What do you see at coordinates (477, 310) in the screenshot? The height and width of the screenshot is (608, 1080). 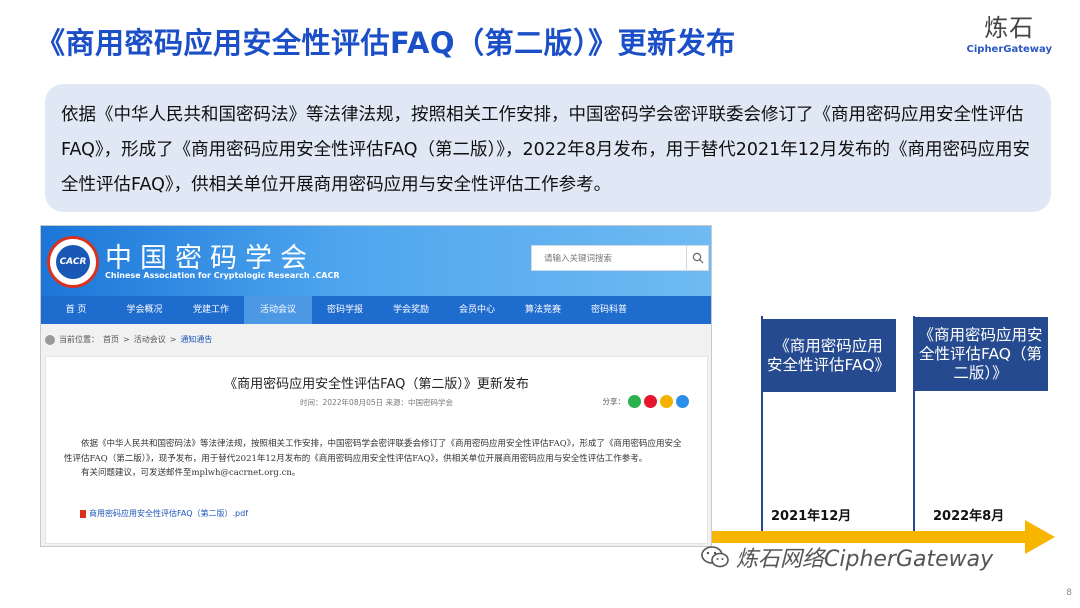 I see `nav-item-members: 会员中心` at bounding box center [477, 310].